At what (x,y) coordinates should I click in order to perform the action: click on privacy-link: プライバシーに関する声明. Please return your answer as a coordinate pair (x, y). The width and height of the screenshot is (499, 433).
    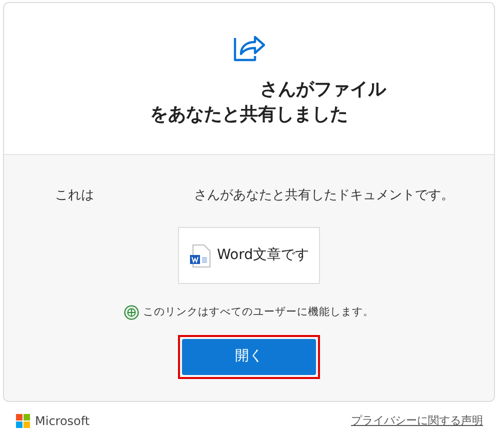
    Looking at the image, I should click on (417, 421).